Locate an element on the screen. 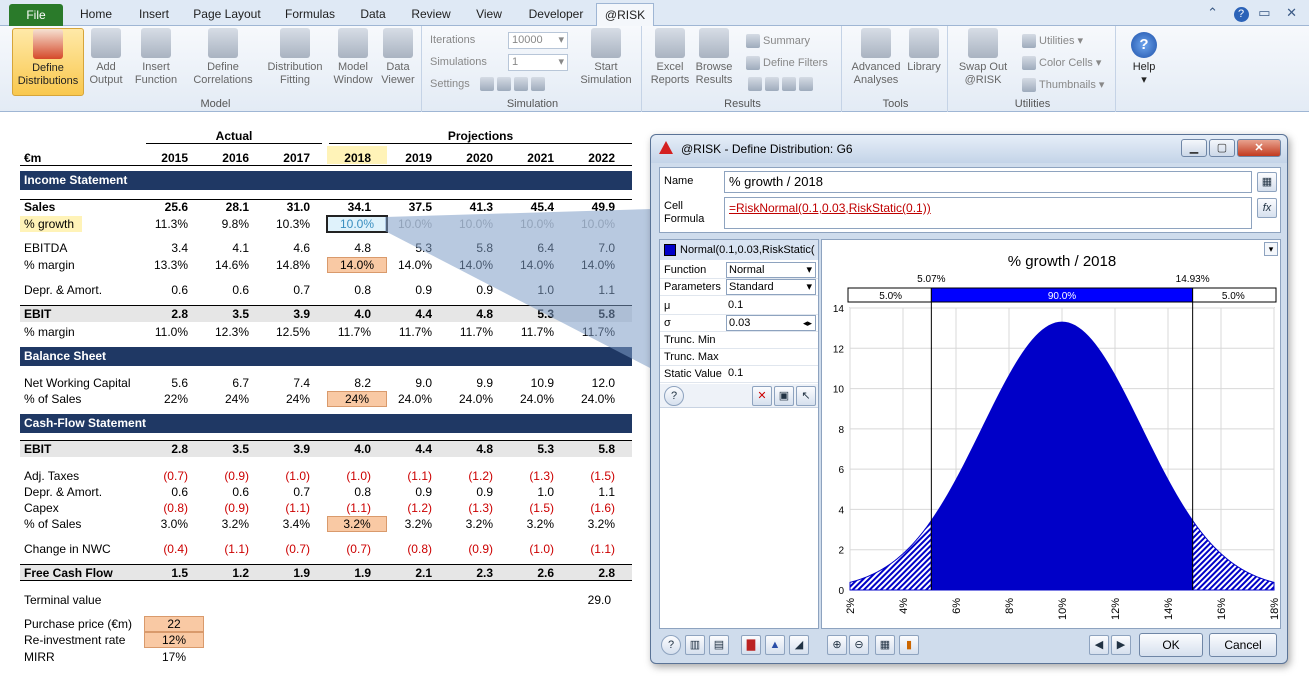 This screenshot has width=1309, height=693. mu-input: 0.1 is located at coordinates (771, 306).